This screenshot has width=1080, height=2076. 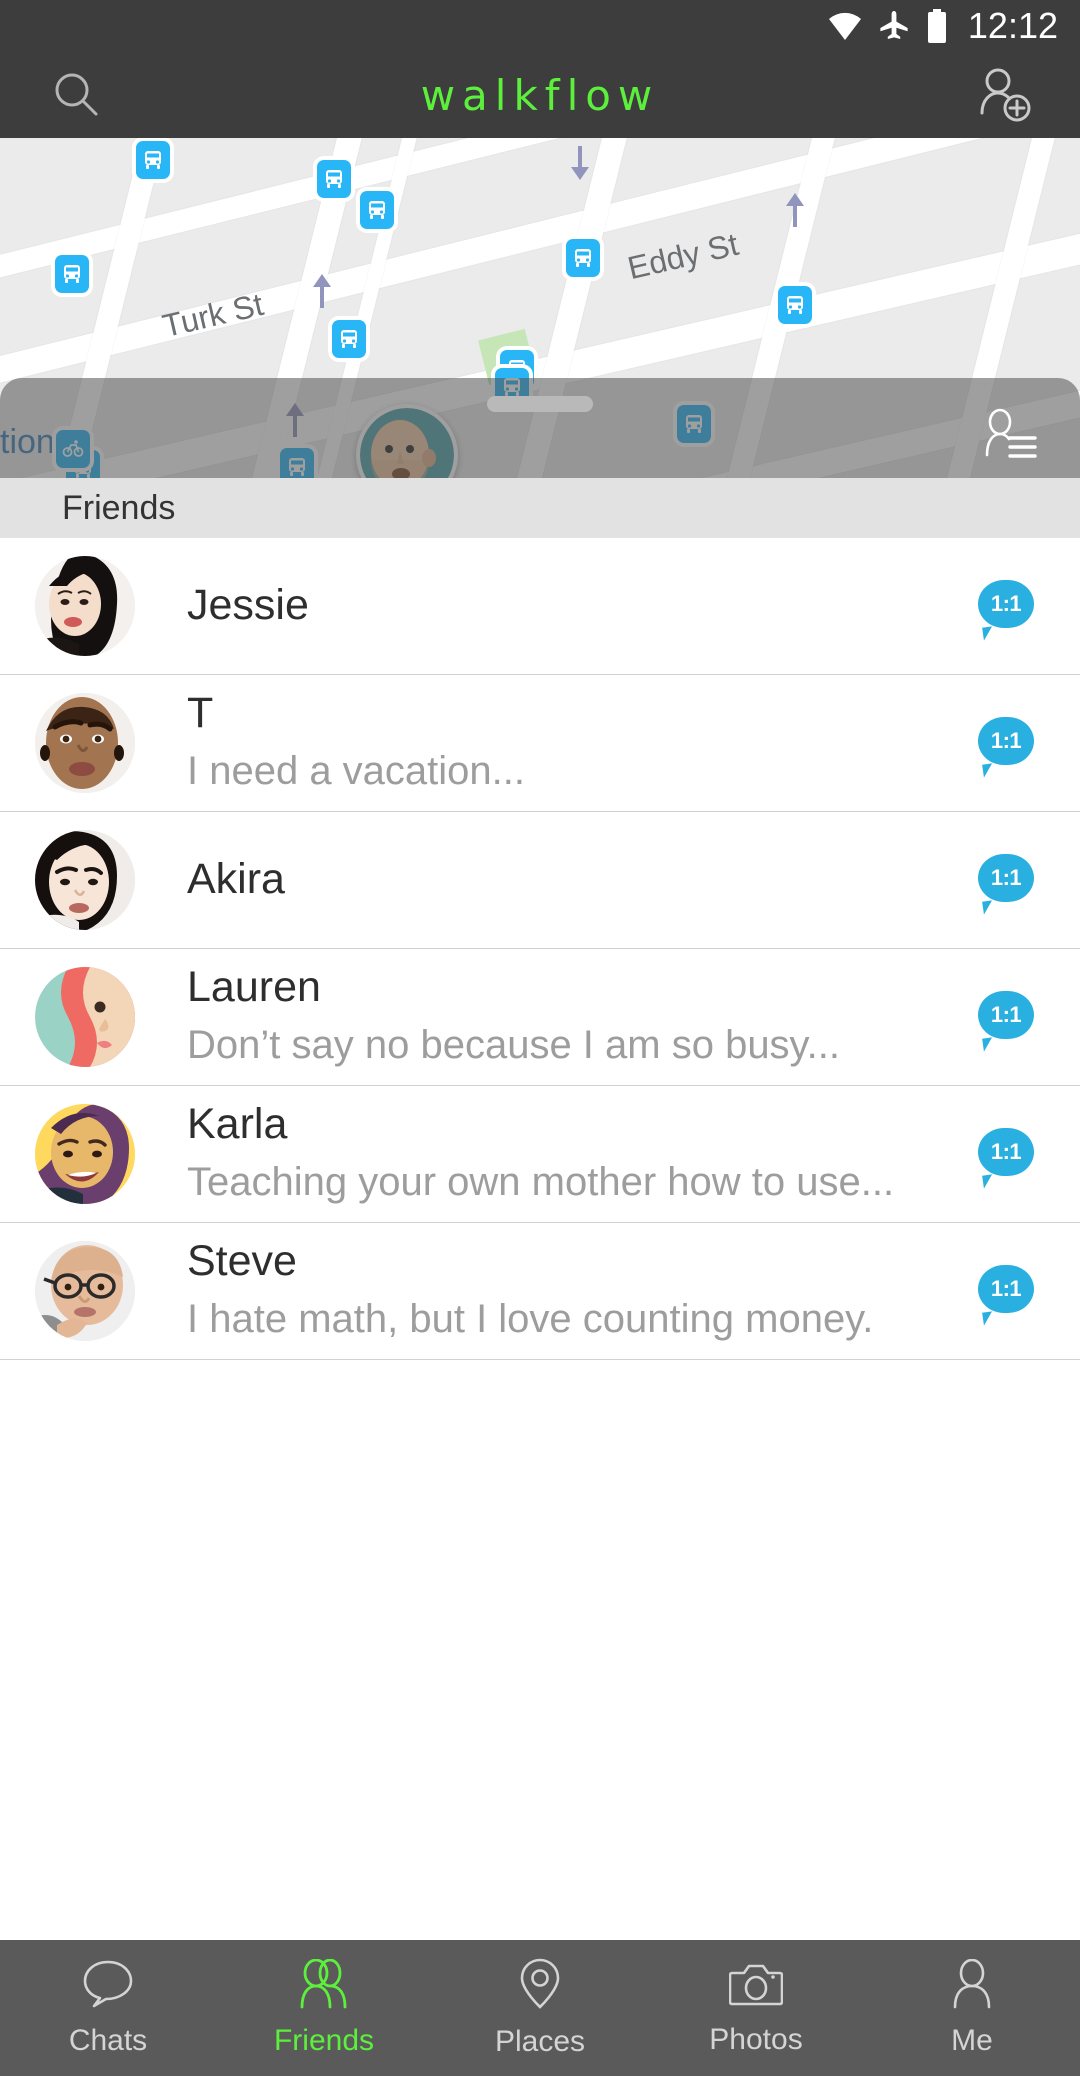 I want to click on list-item-subtitle: I hate math, but I love counting money., so click(x=530, y=1318).